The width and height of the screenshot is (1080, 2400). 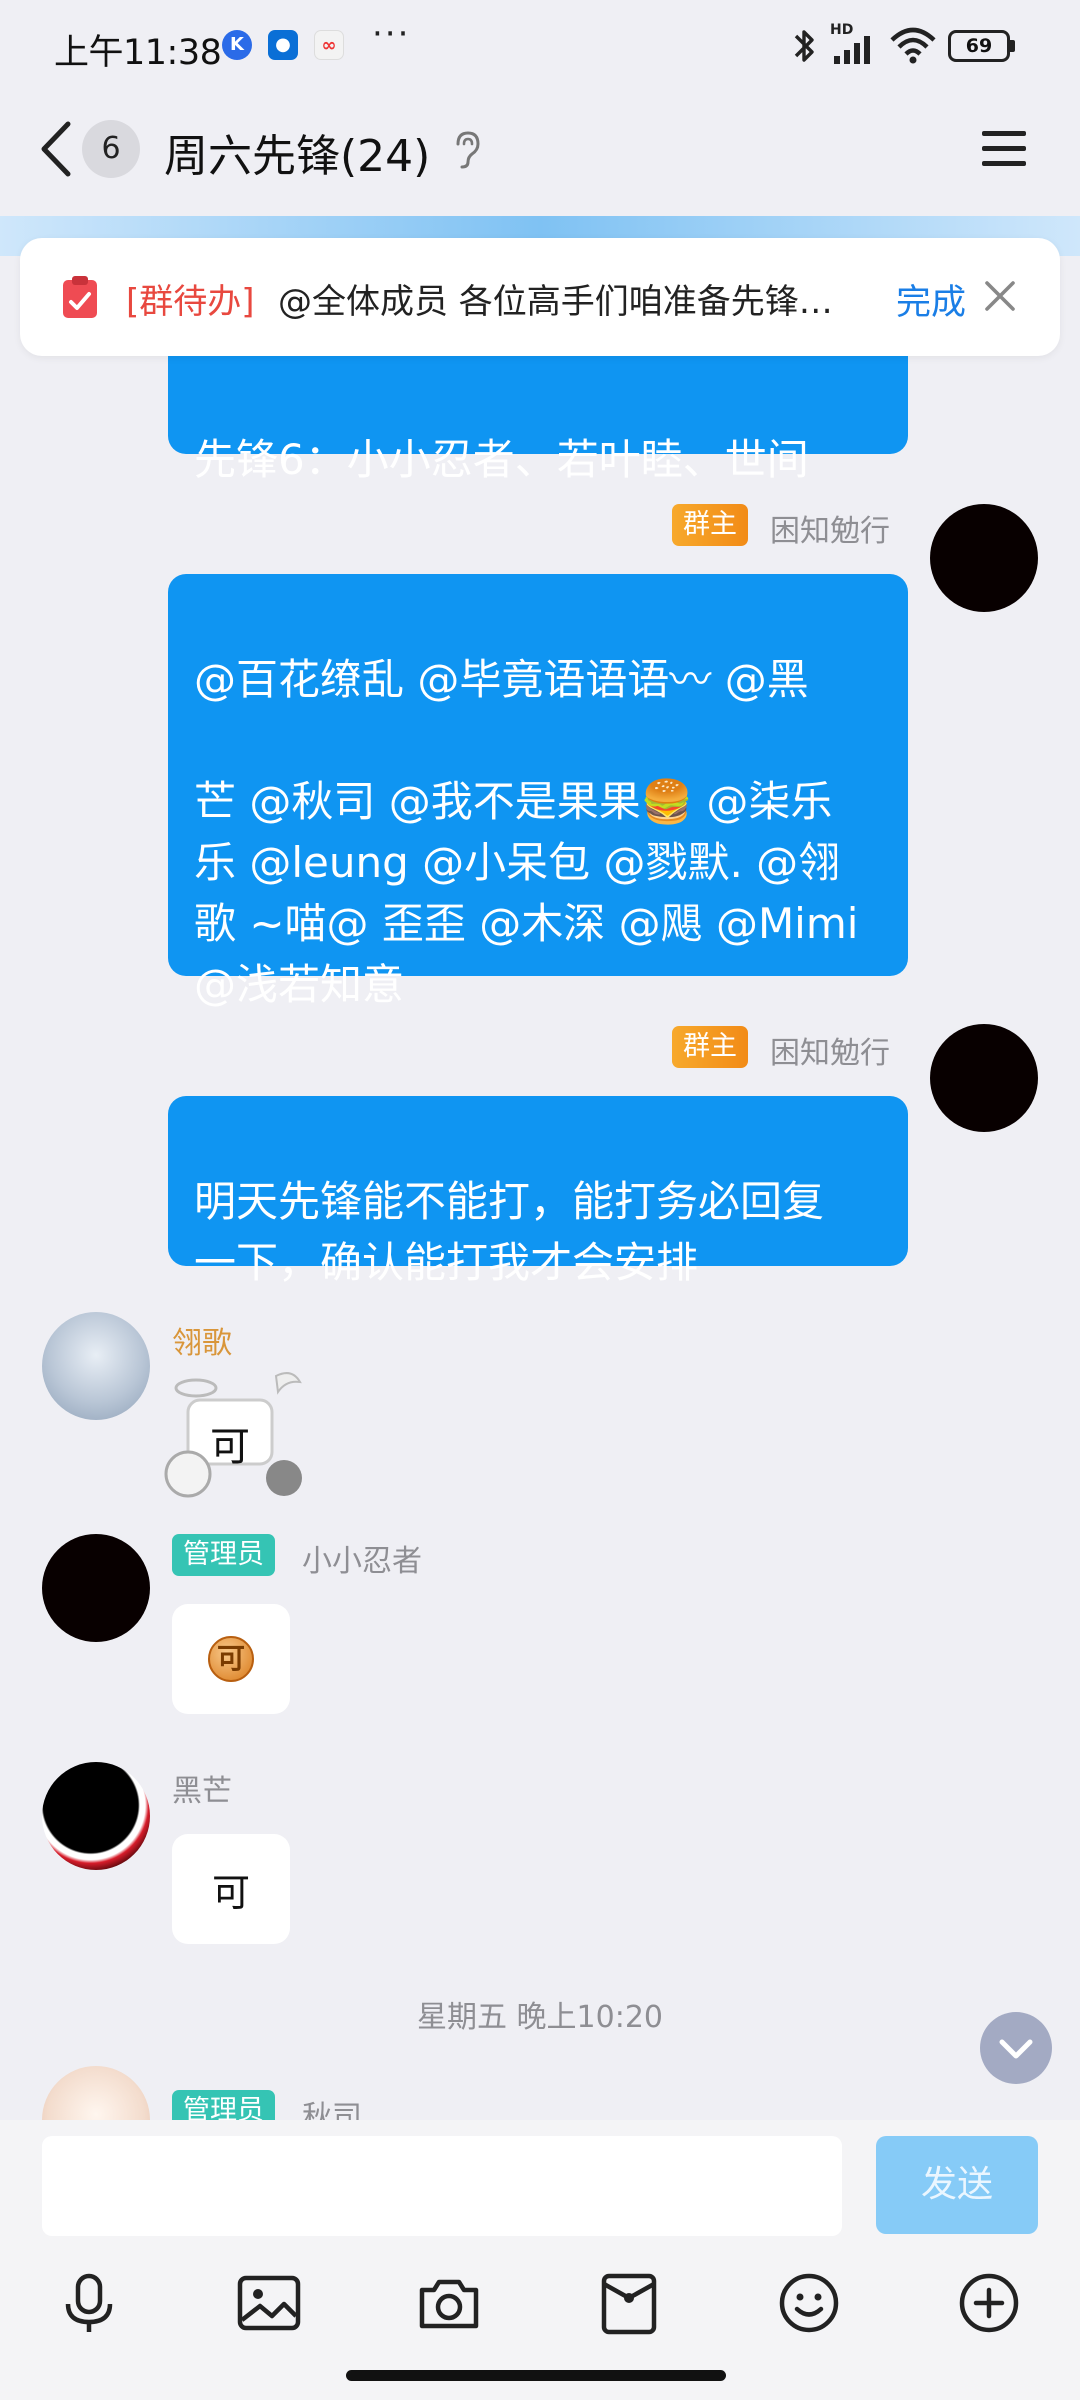 I want to click on bluetooth-icon, so click(x=804, y=46).